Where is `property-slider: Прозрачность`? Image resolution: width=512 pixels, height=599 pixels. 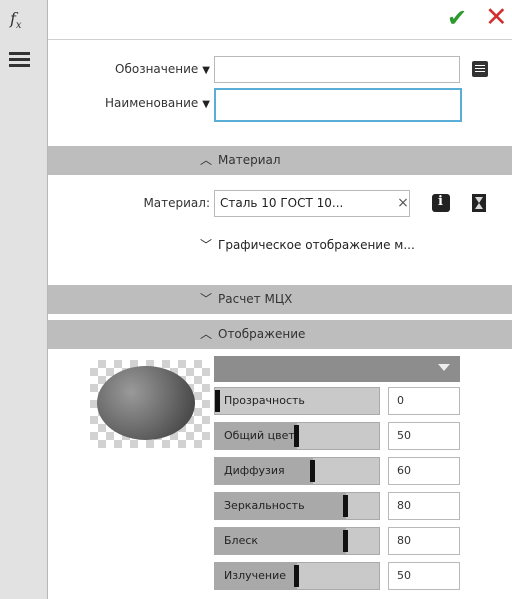 property-slider: Прозрачность is located at coordinates (297, 401).